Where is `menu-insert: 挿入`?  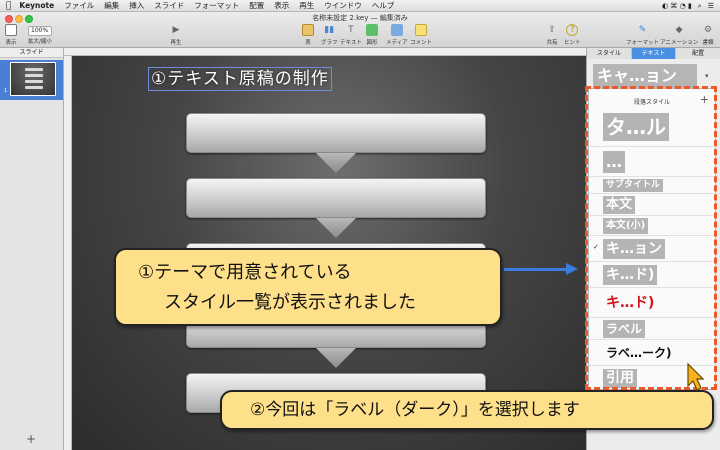
menu-insert: 挿入 is located at coordinates (136, 5).